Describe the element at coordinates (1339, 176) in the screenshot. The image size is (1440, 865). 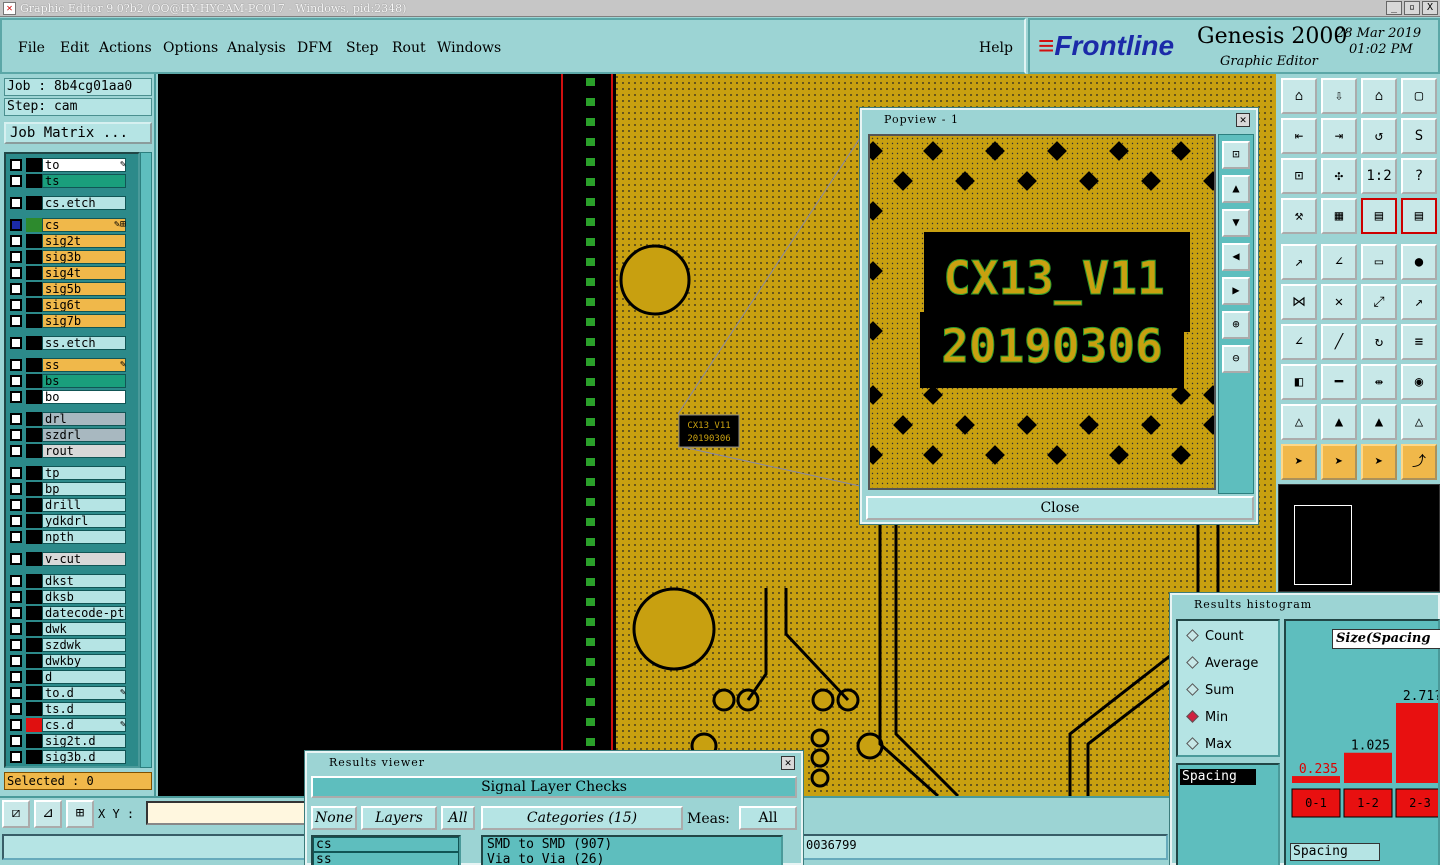
I see `center-icon: ✣` at that location.